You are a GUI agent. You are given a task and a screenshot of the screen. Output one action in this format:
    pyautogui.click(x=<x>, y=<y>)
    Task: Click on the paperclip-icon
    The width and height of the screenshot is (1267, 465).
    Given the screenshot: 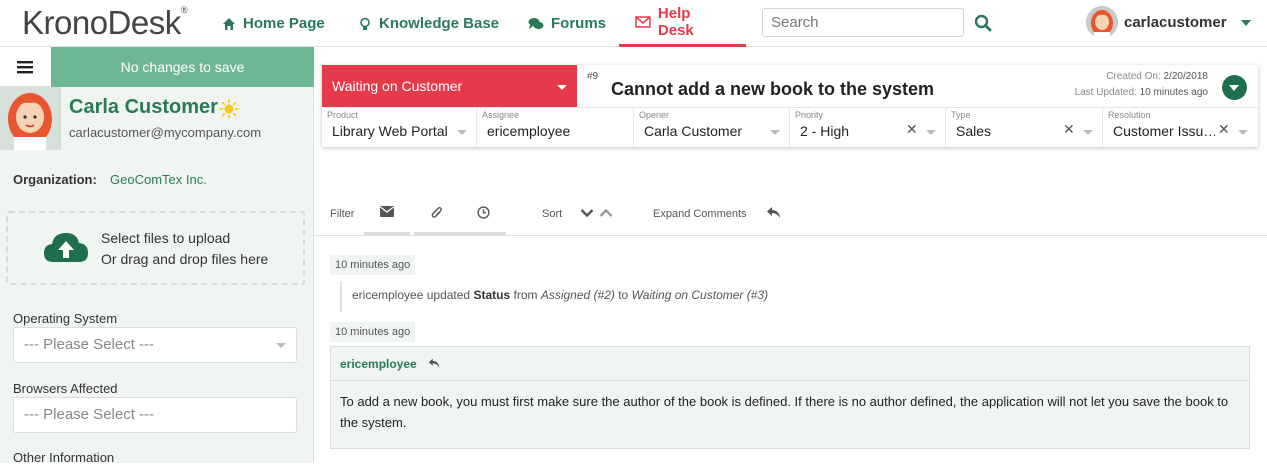 What is the action you would take?
    pyautogui.click(x=436, y=212)
    